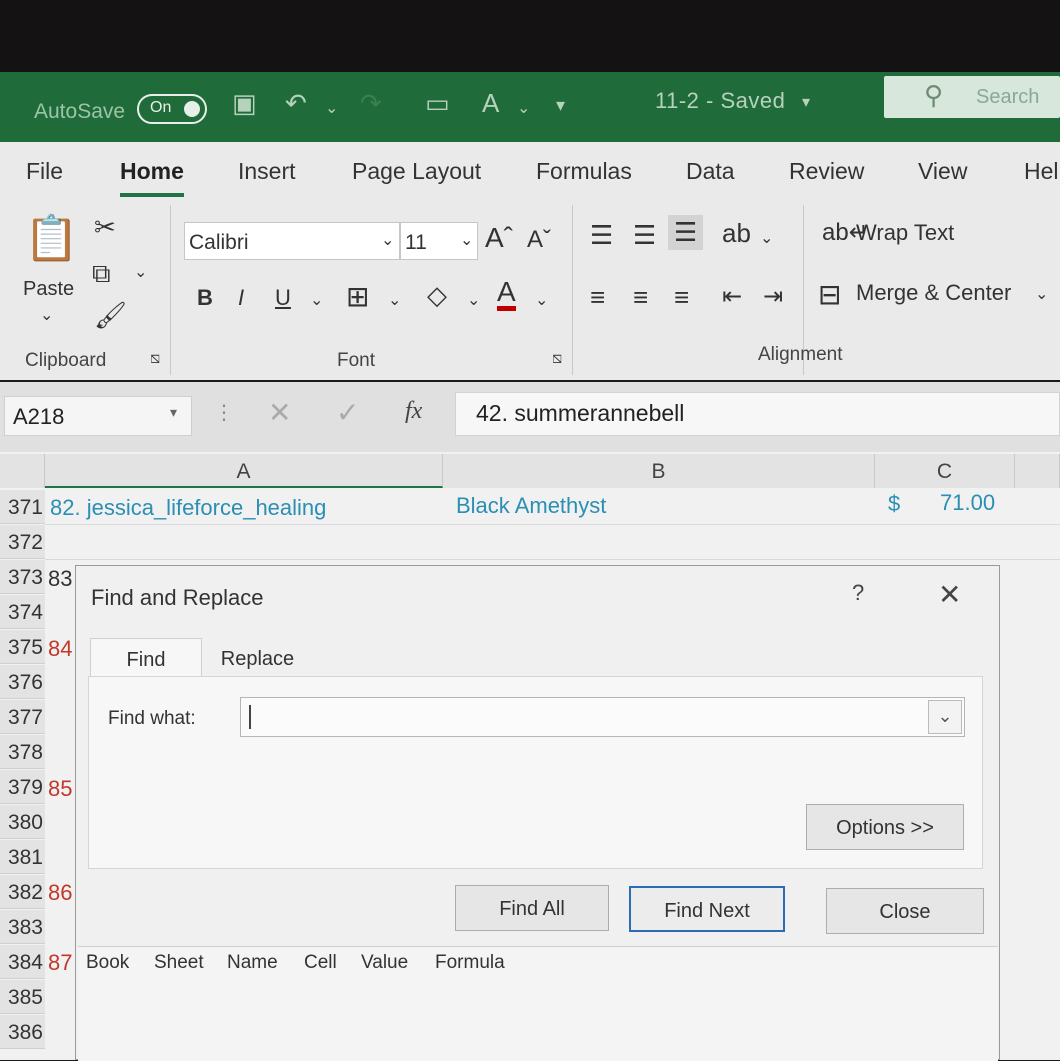  I want to click on row-header: 378, so click(22, 752).